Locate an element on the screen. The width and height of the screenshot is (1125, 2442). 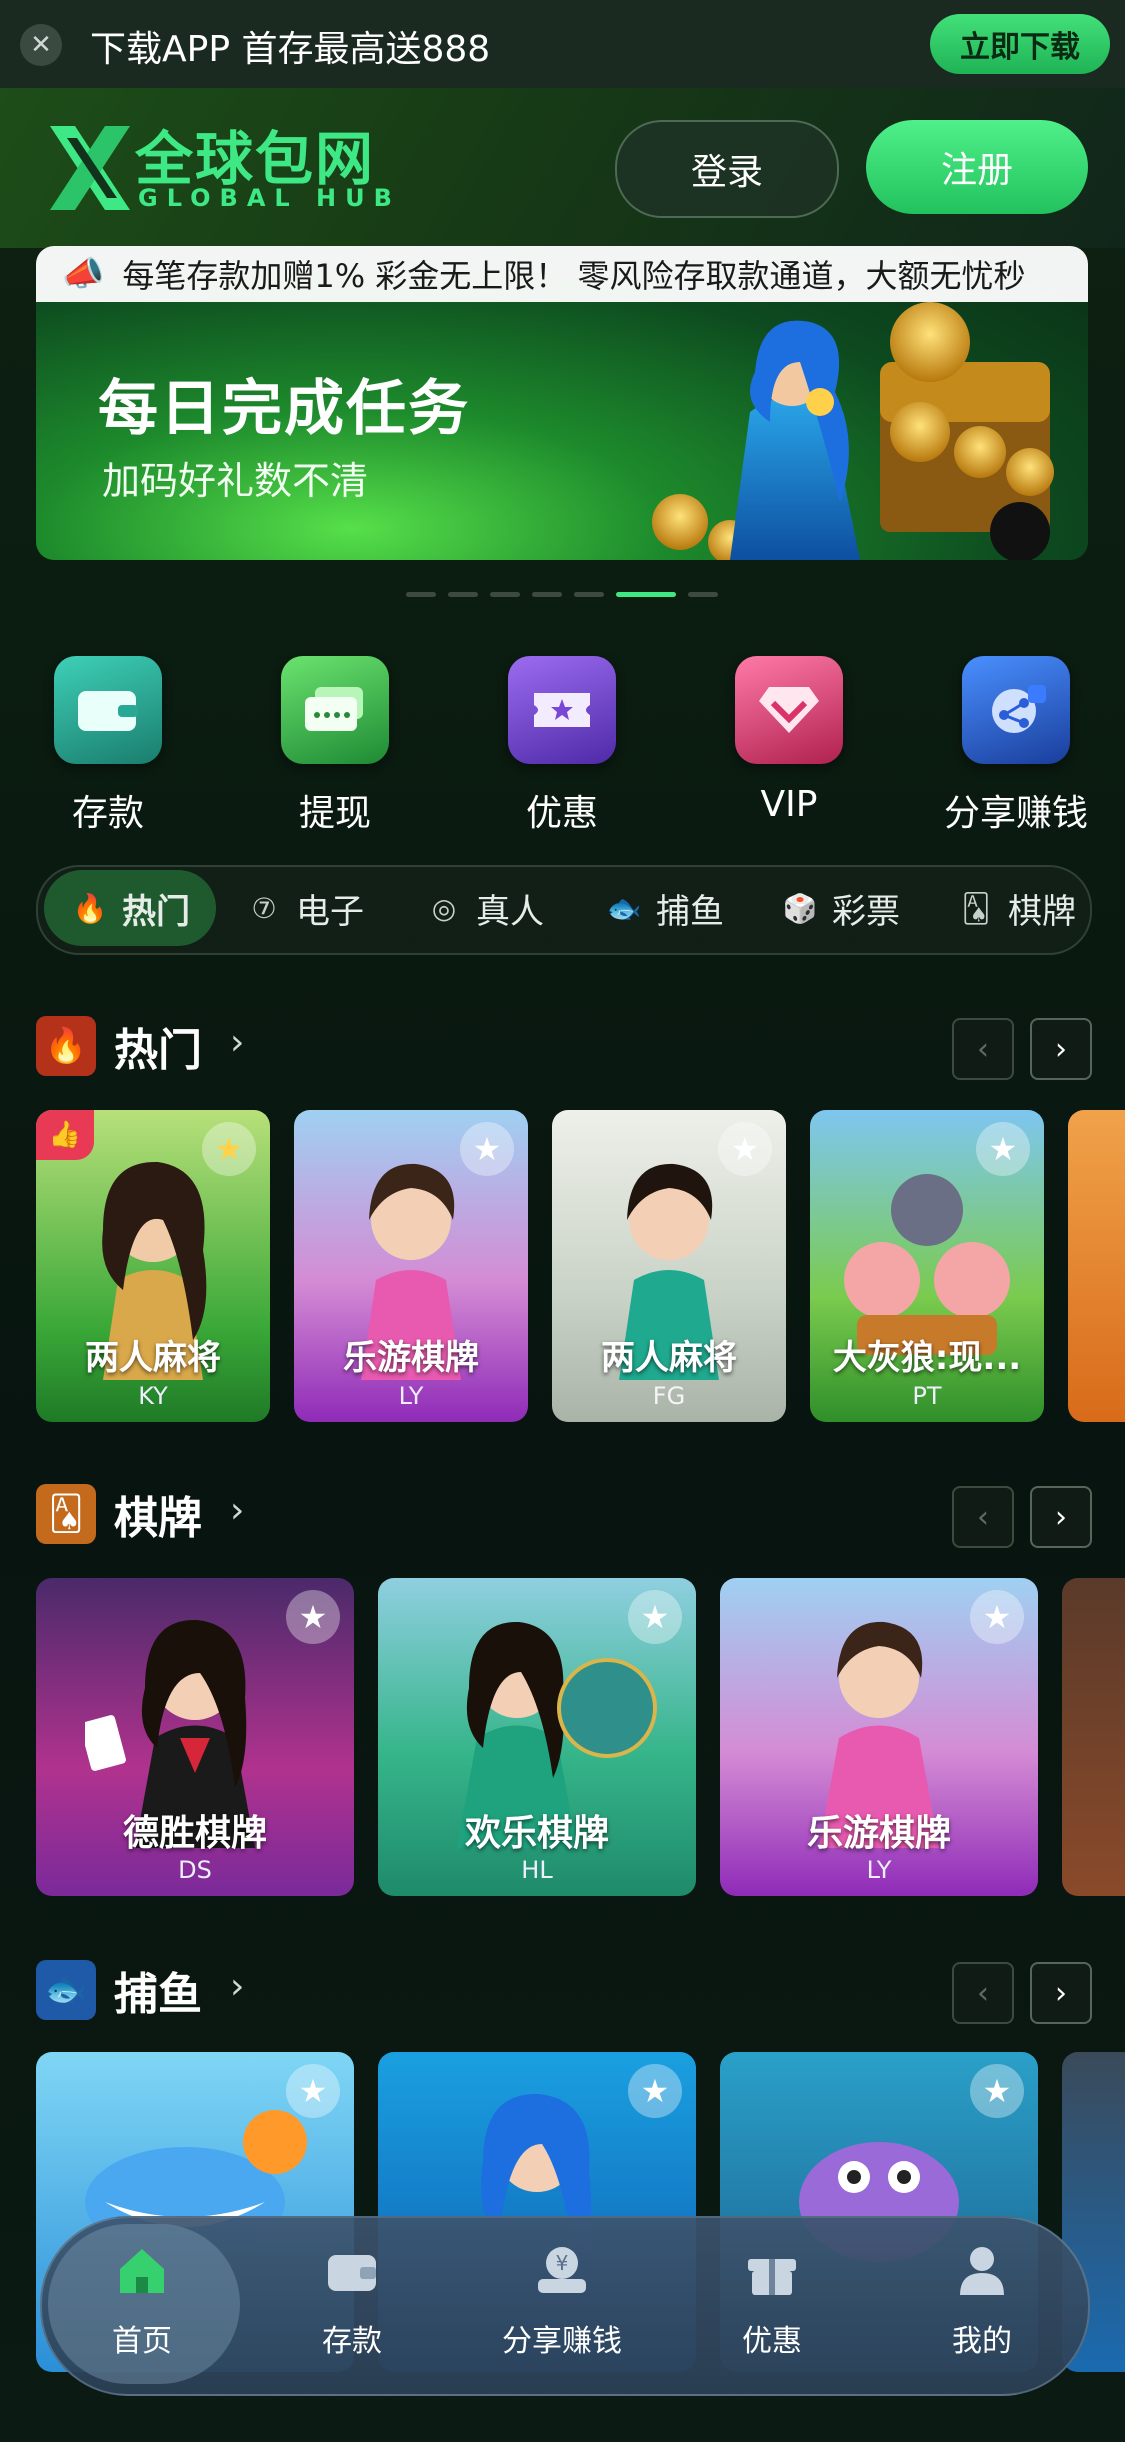
game-card: ★ 德胜棋牌 DS is located at coordinates (195, 1737).